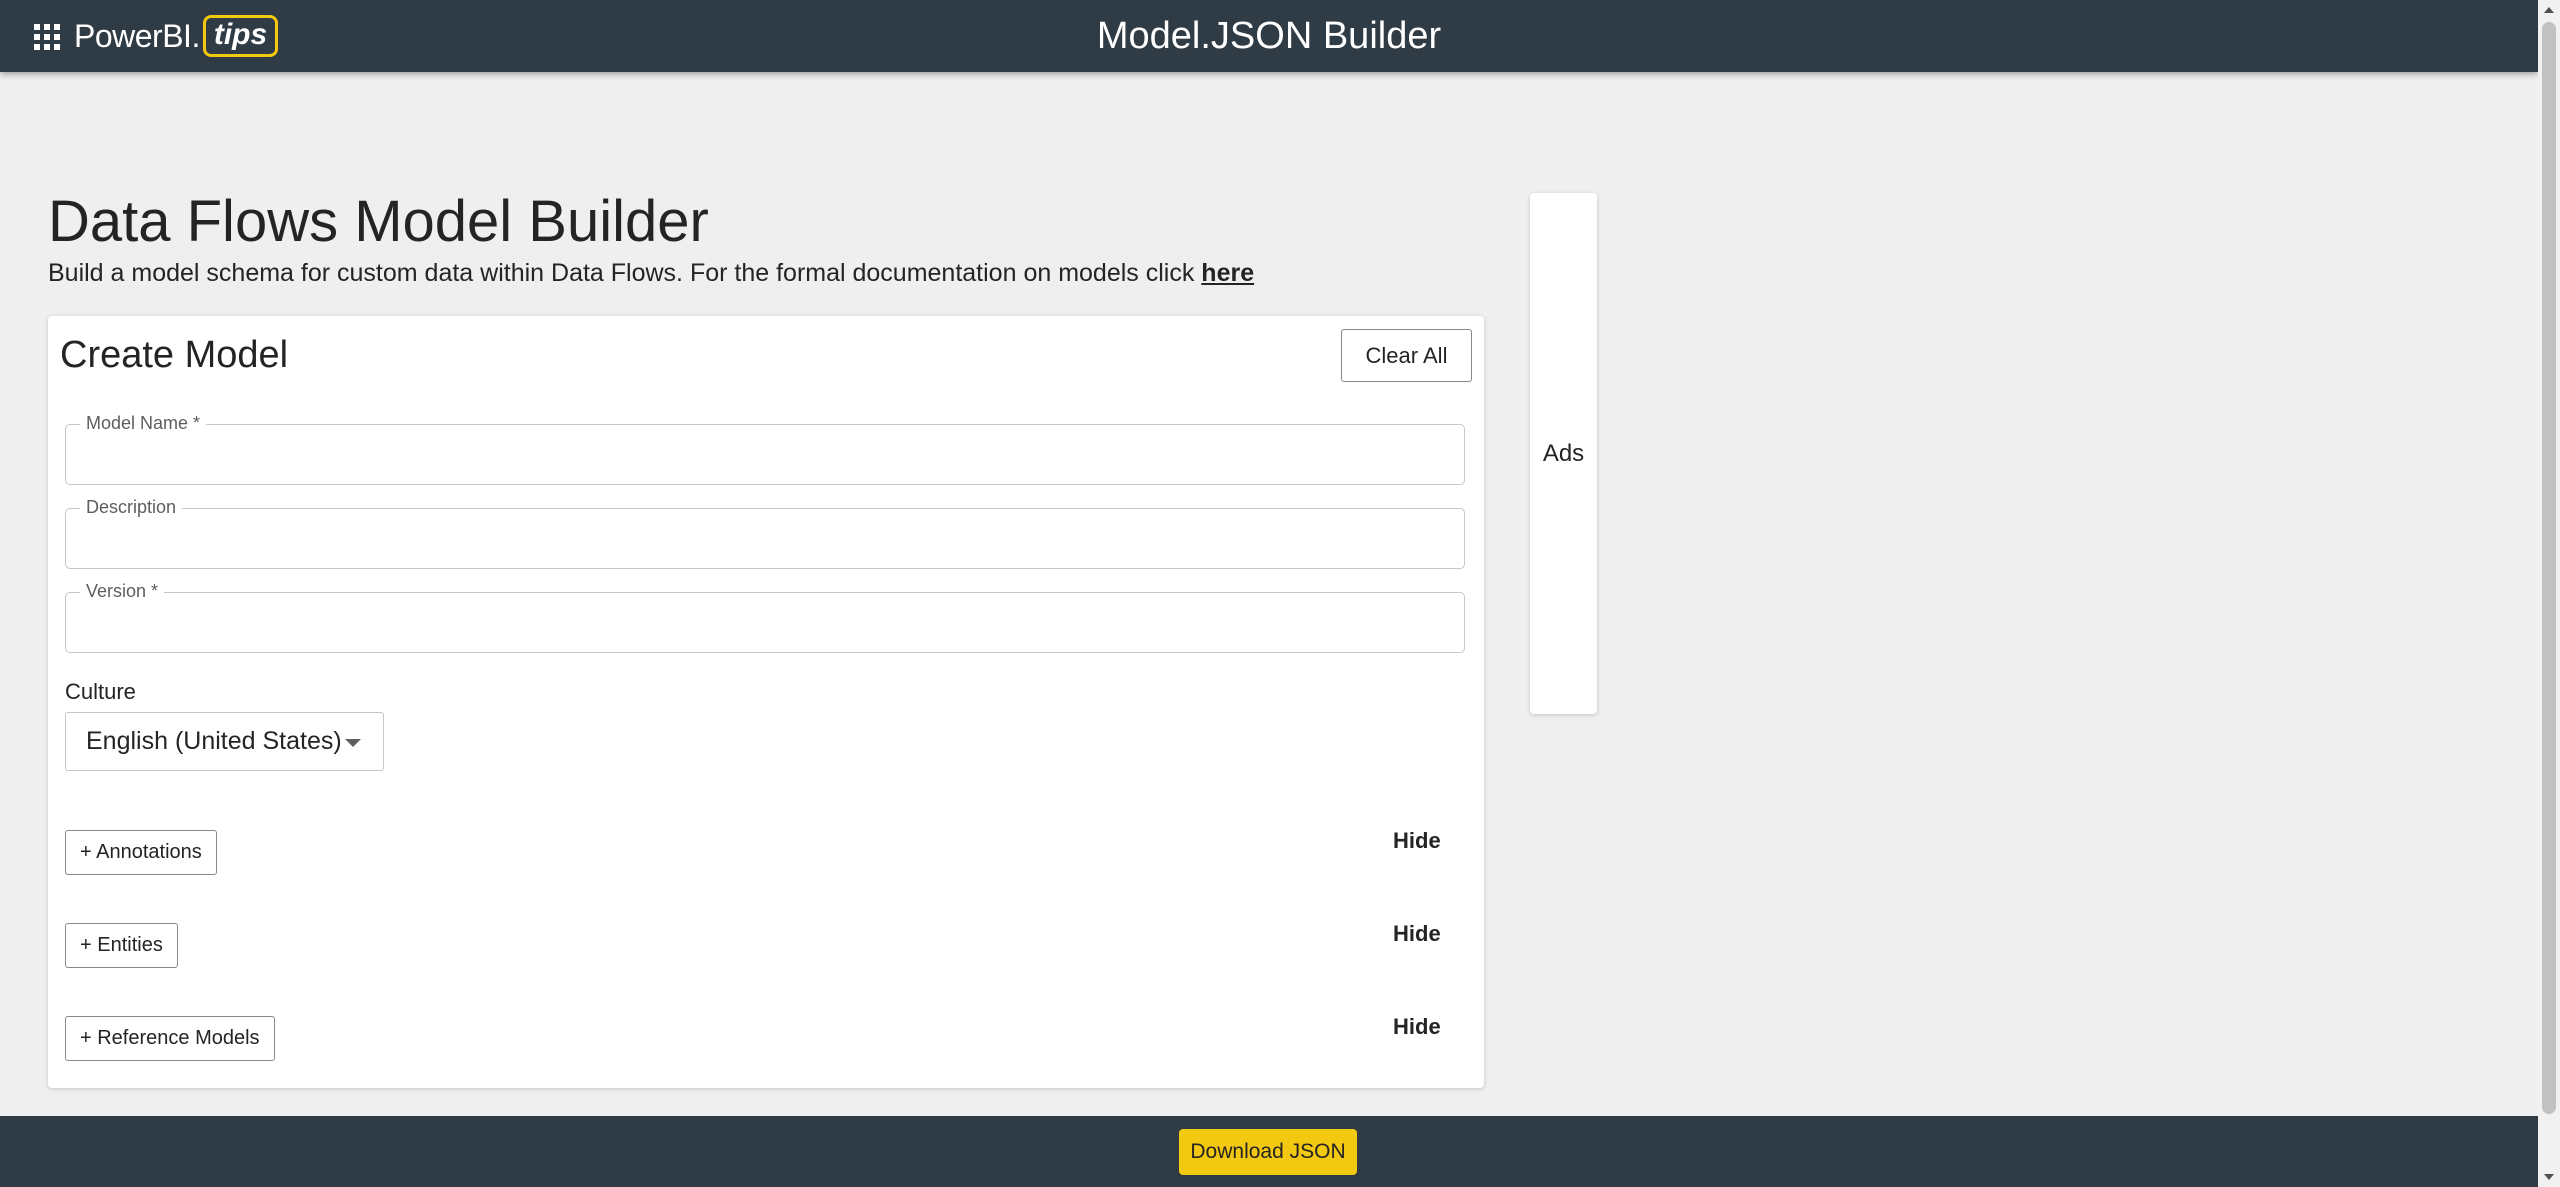 The height and width of the screenshot is (1187, 2560). Describe the element at coordinates (1406, 355) in the screenshot. I see `clear-all-button: Clear All` at that location.